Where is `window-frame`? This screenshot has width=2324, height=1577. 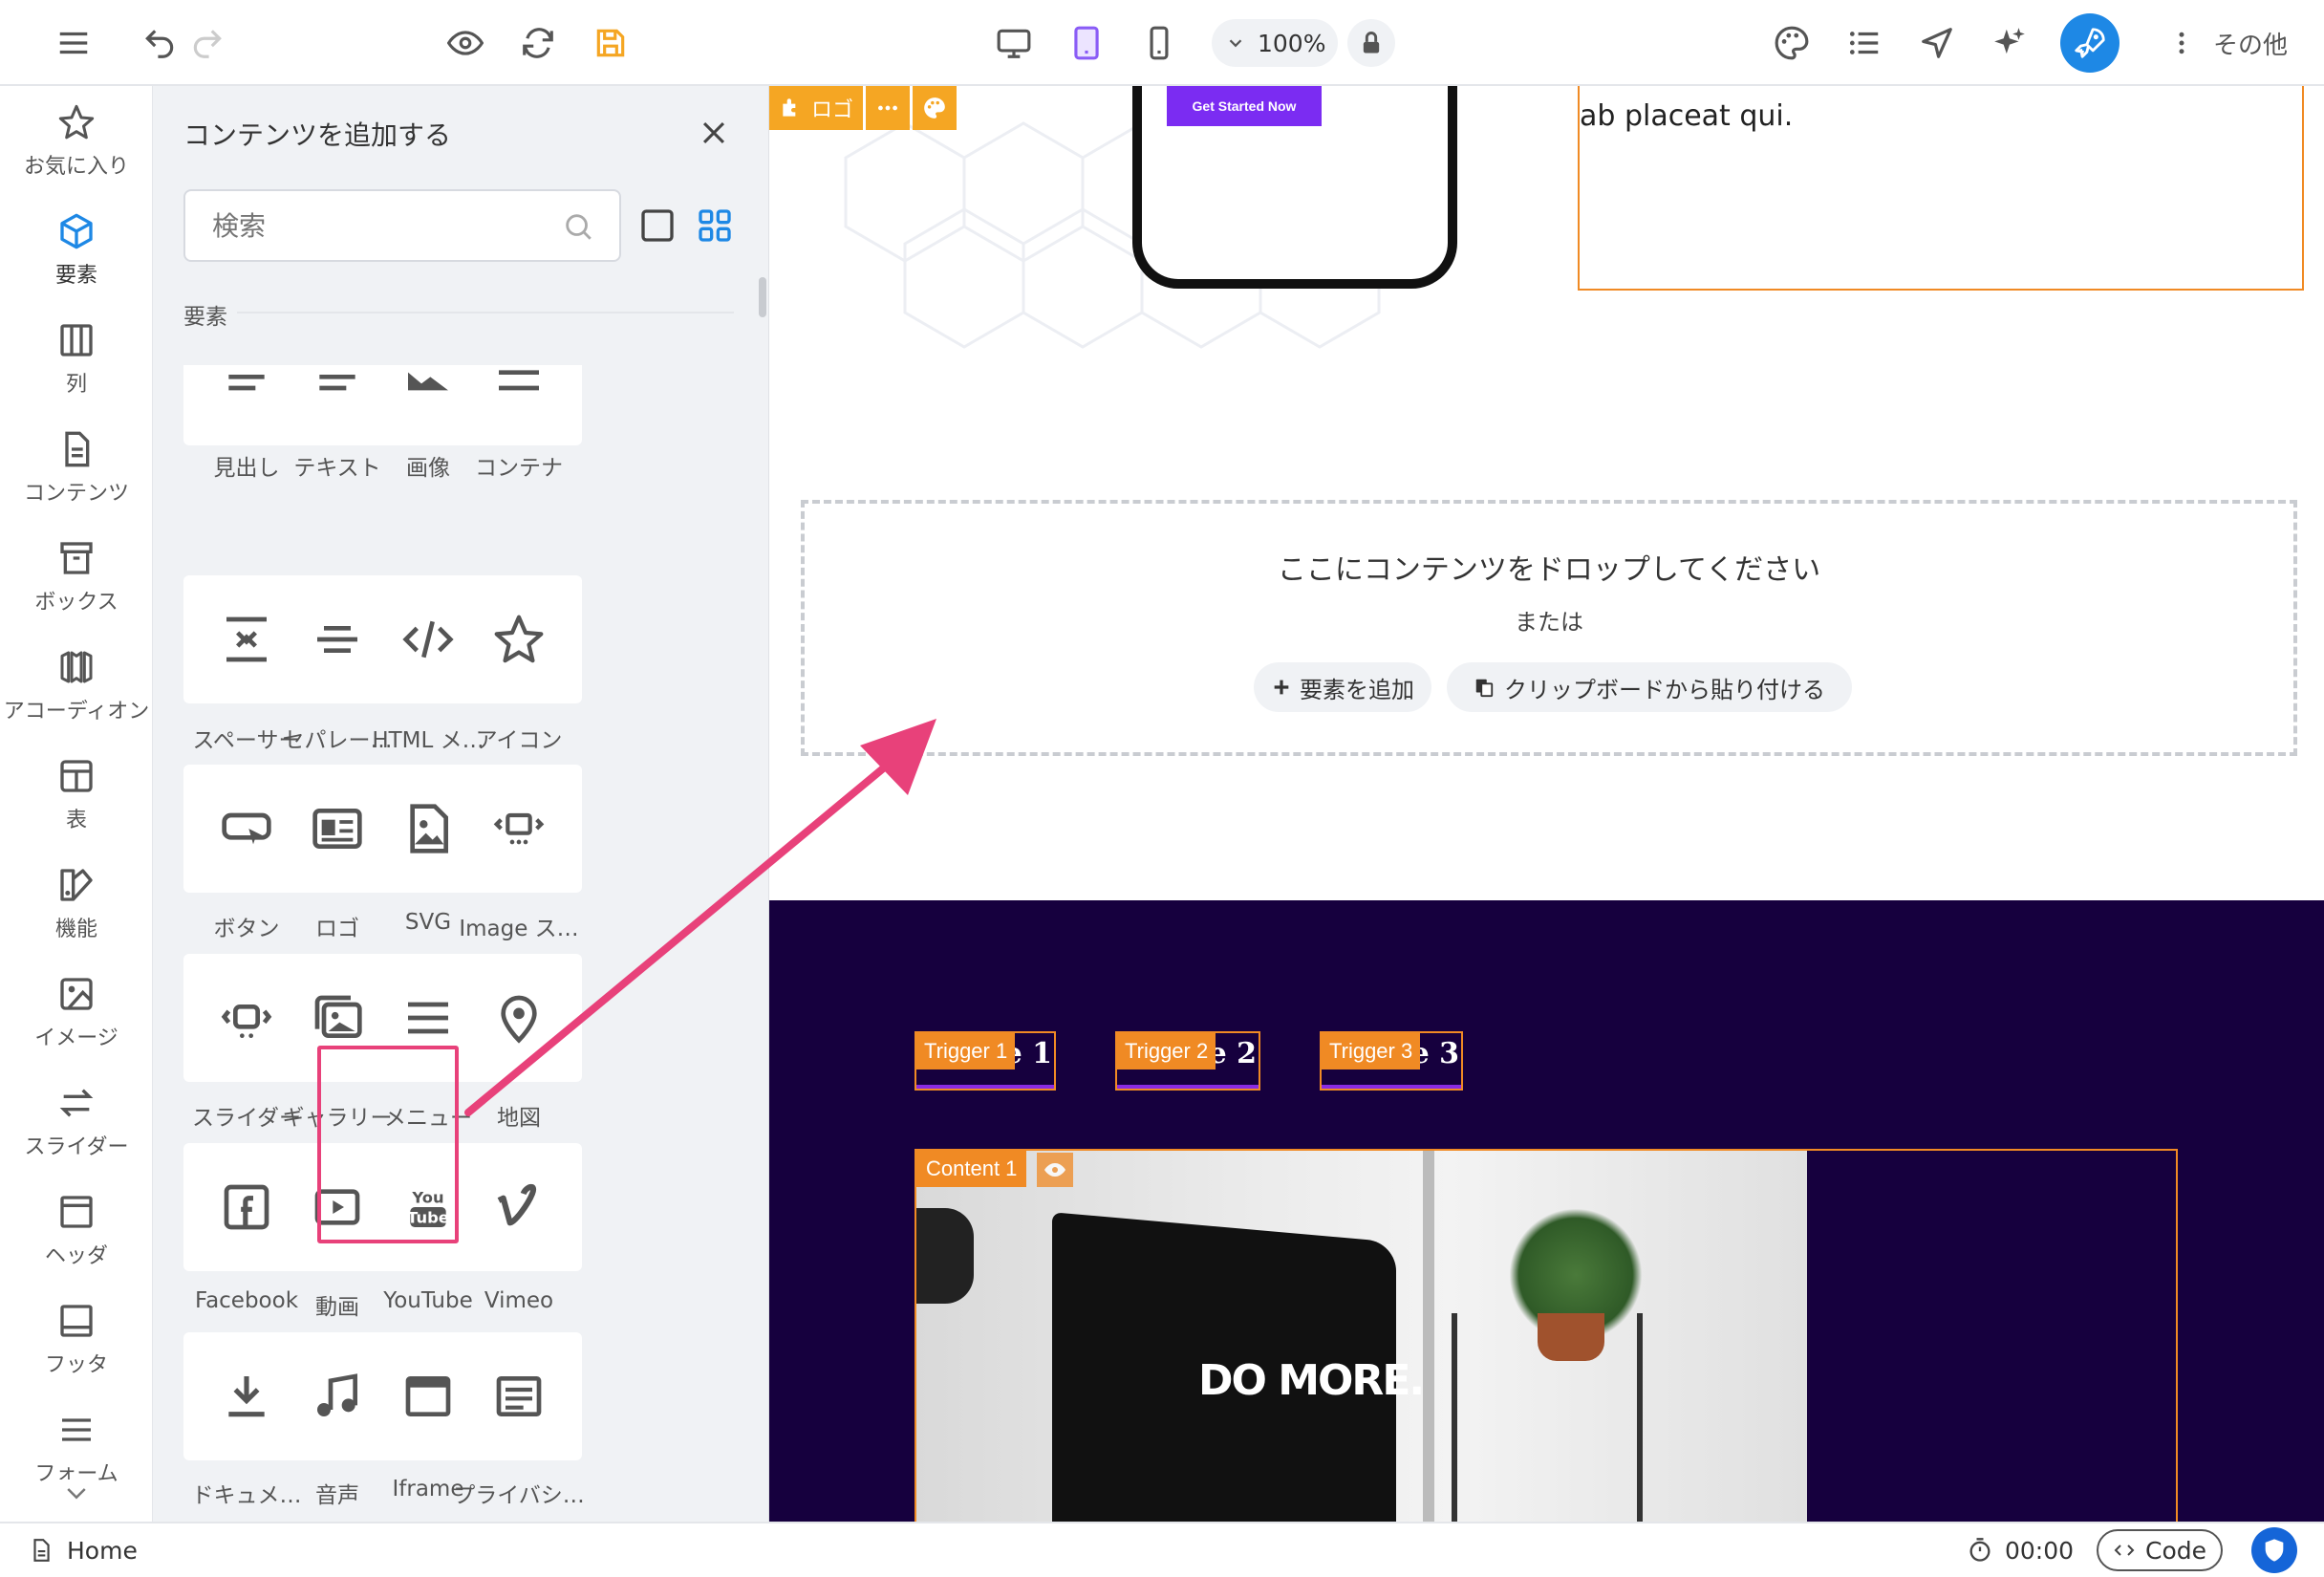
window-frame is located at coordinates (1428, 1336).